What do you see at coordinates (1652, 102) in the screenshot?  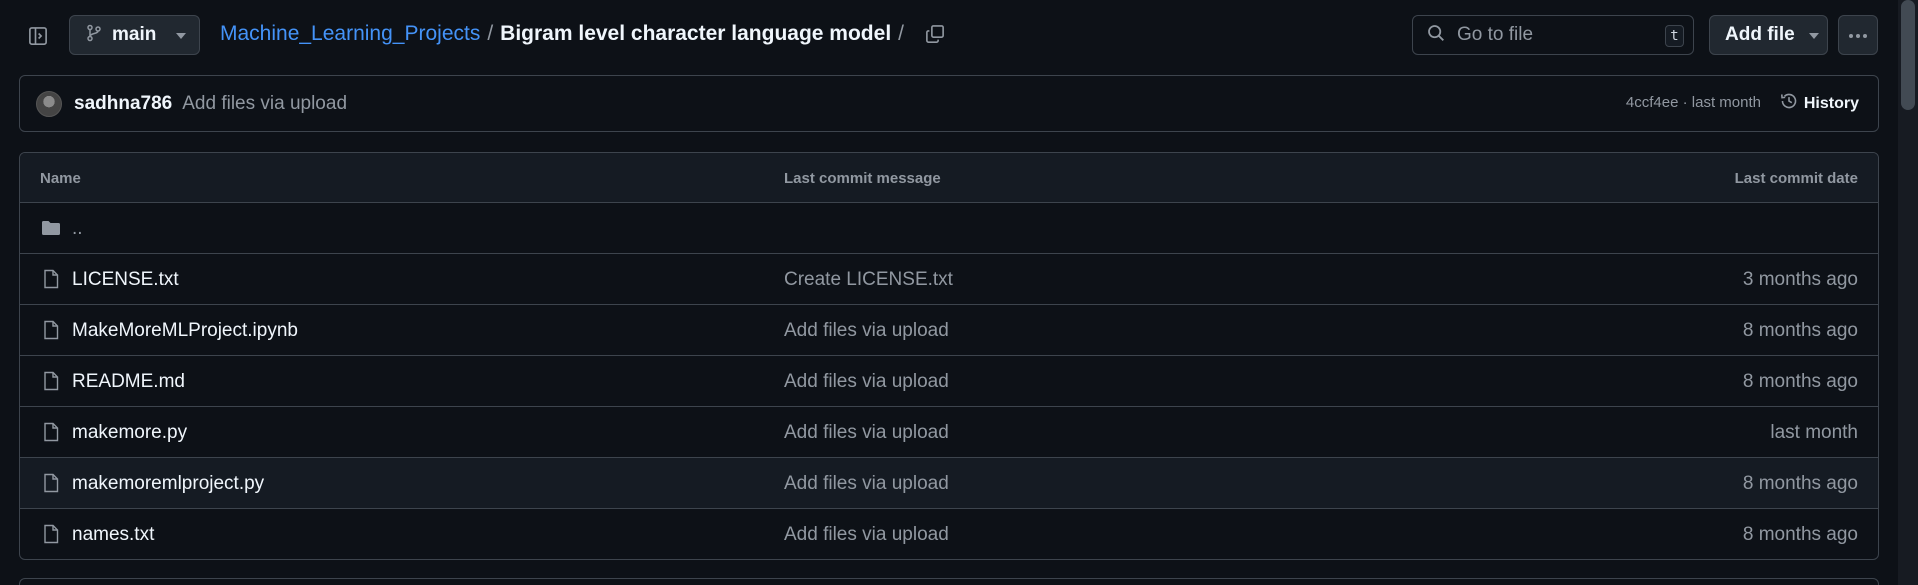 I see `commit-sha-link: 4ccf4ee` at bounding box center [1652, 102].